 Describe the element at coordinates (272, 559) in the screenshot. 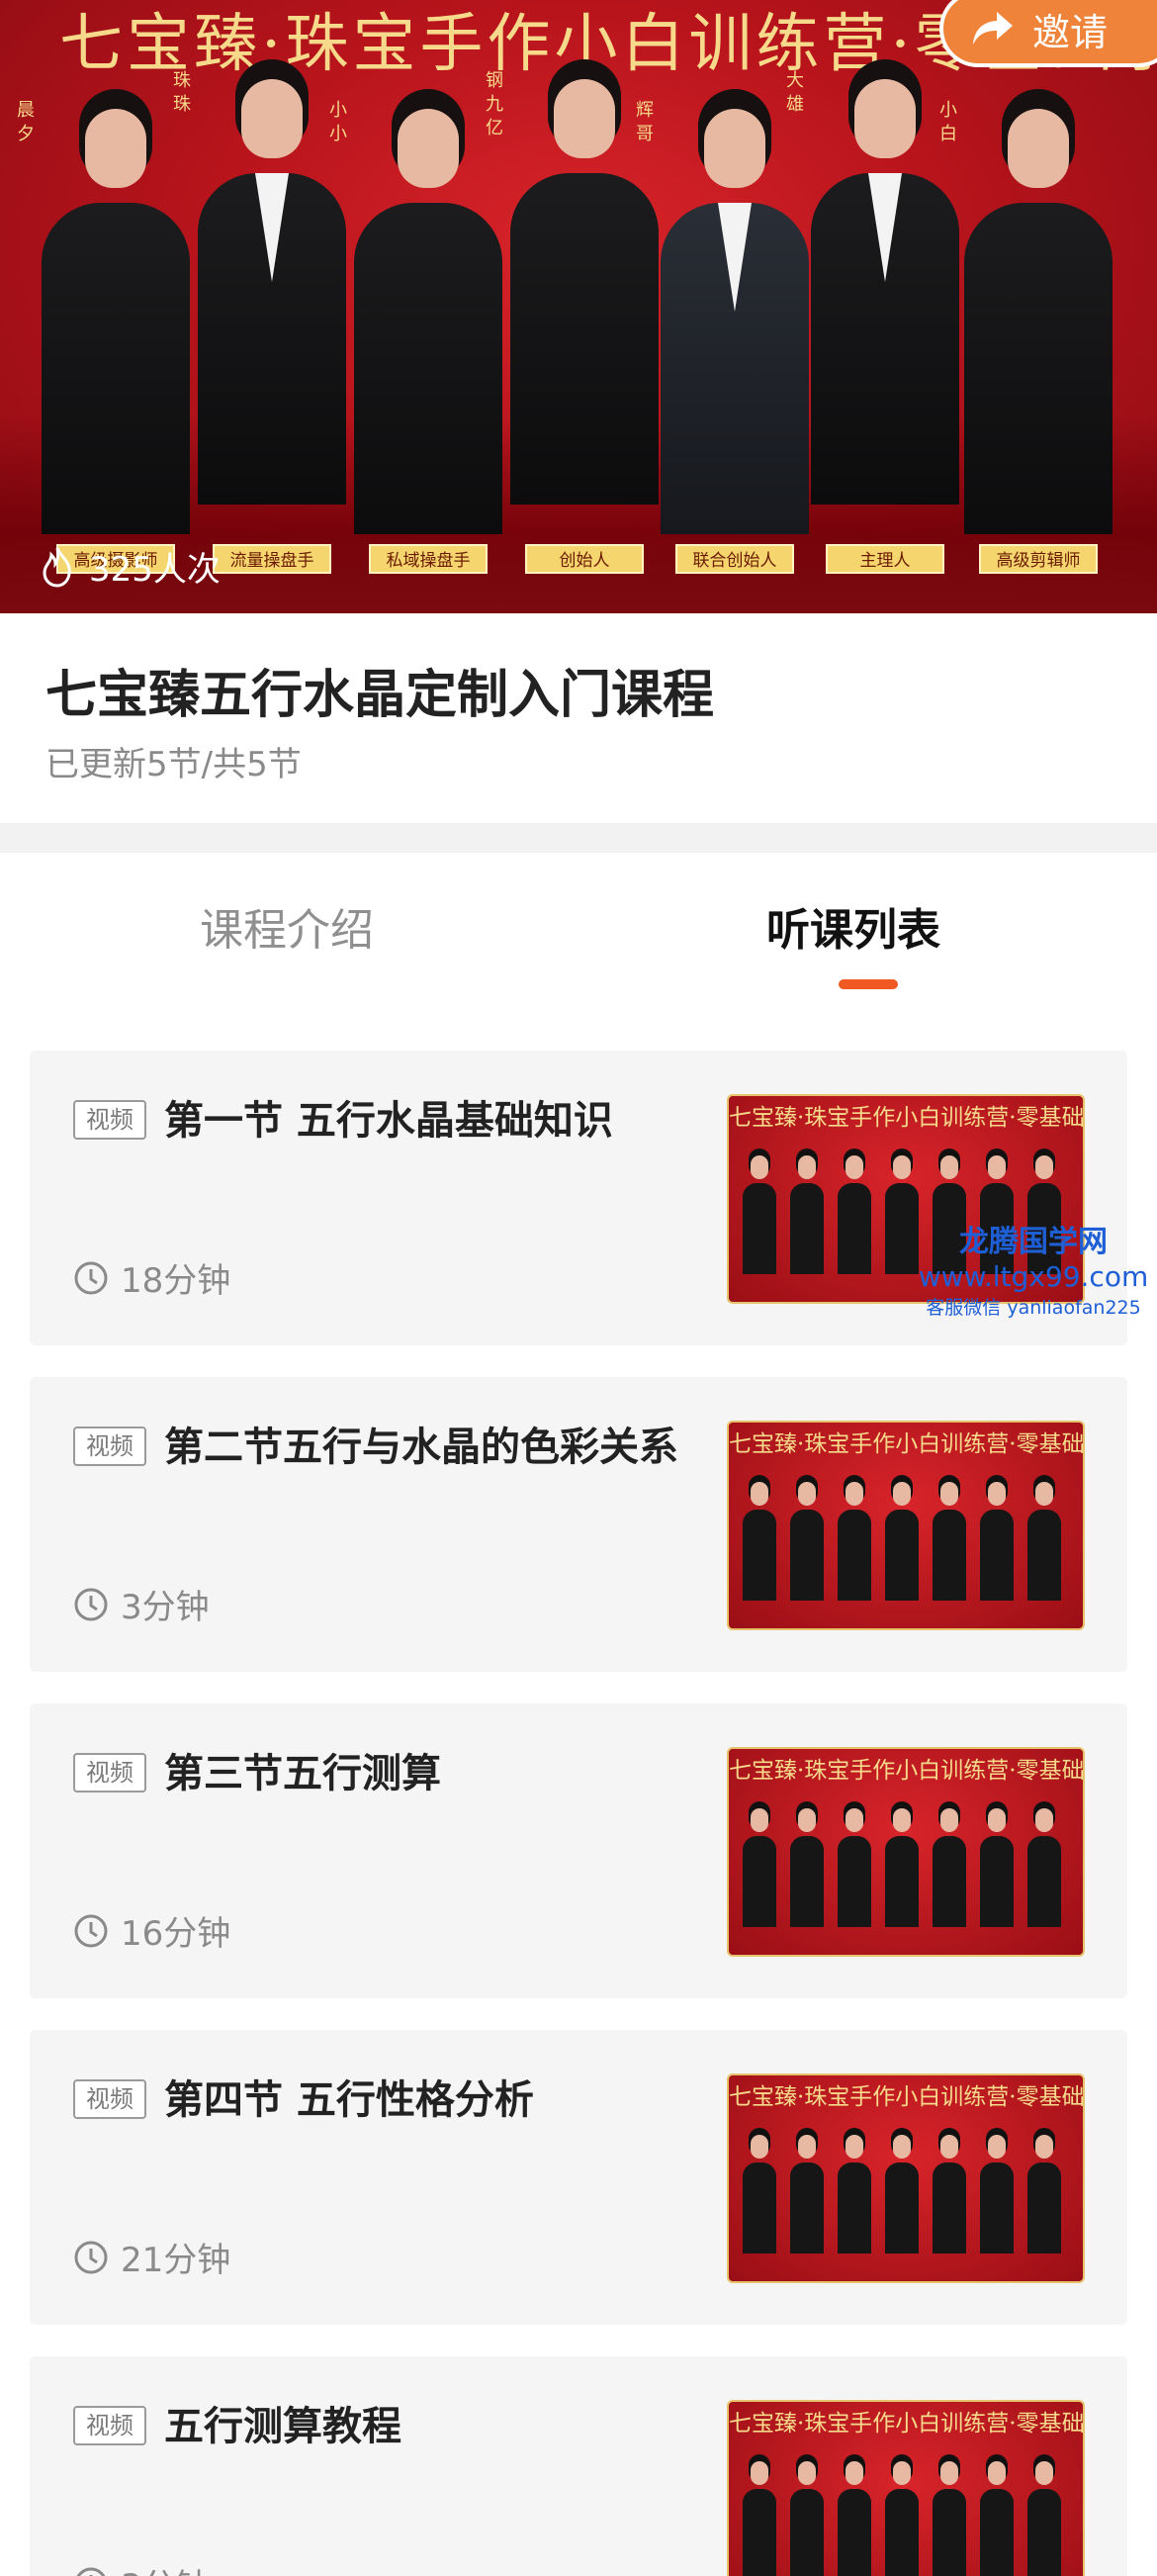

I see `instructor-role: 流量操盘手` at that location.